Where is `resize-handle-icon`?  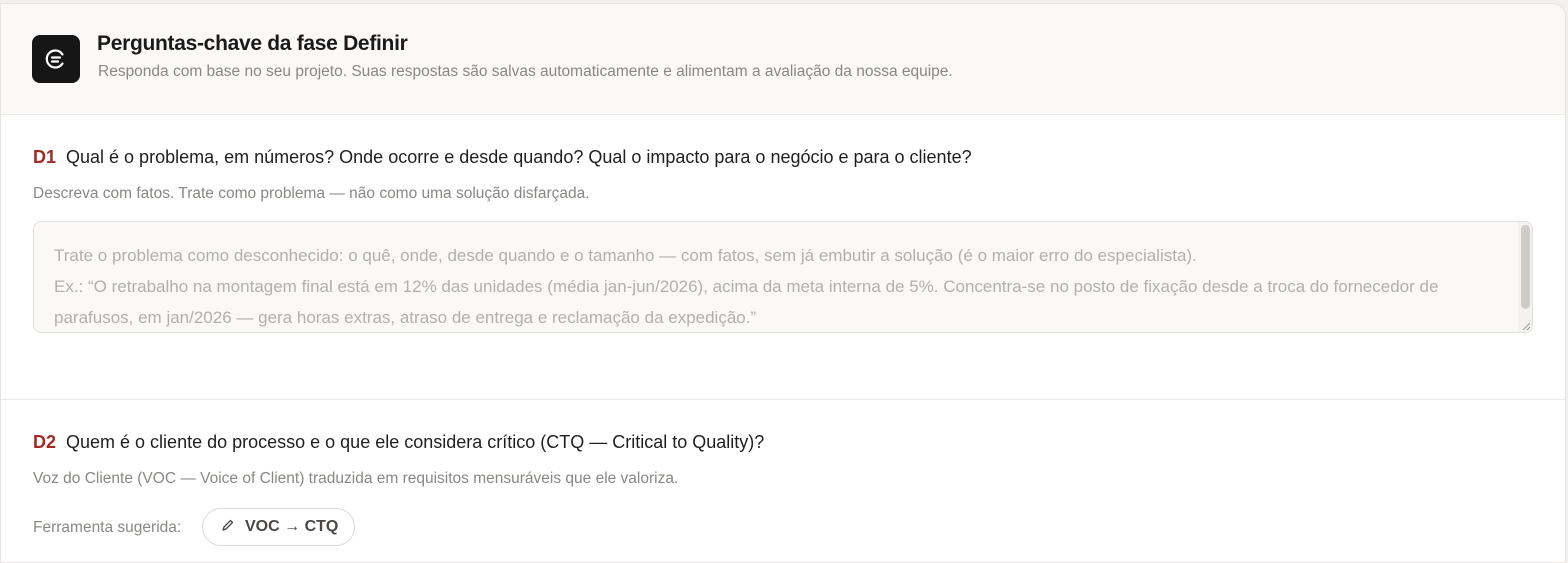 resize-handle-icon is located at coordinates (1526, 326).